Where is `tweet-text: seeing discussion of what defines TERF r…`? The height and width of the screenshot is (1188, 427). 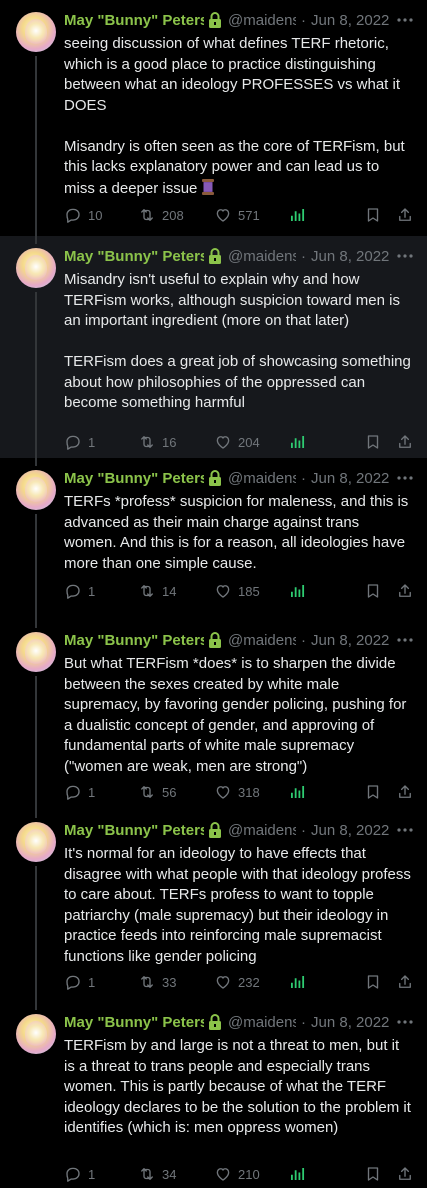 tweet-text: seeing discussion of what defines TERF r… is located at coordinates (239, 116).